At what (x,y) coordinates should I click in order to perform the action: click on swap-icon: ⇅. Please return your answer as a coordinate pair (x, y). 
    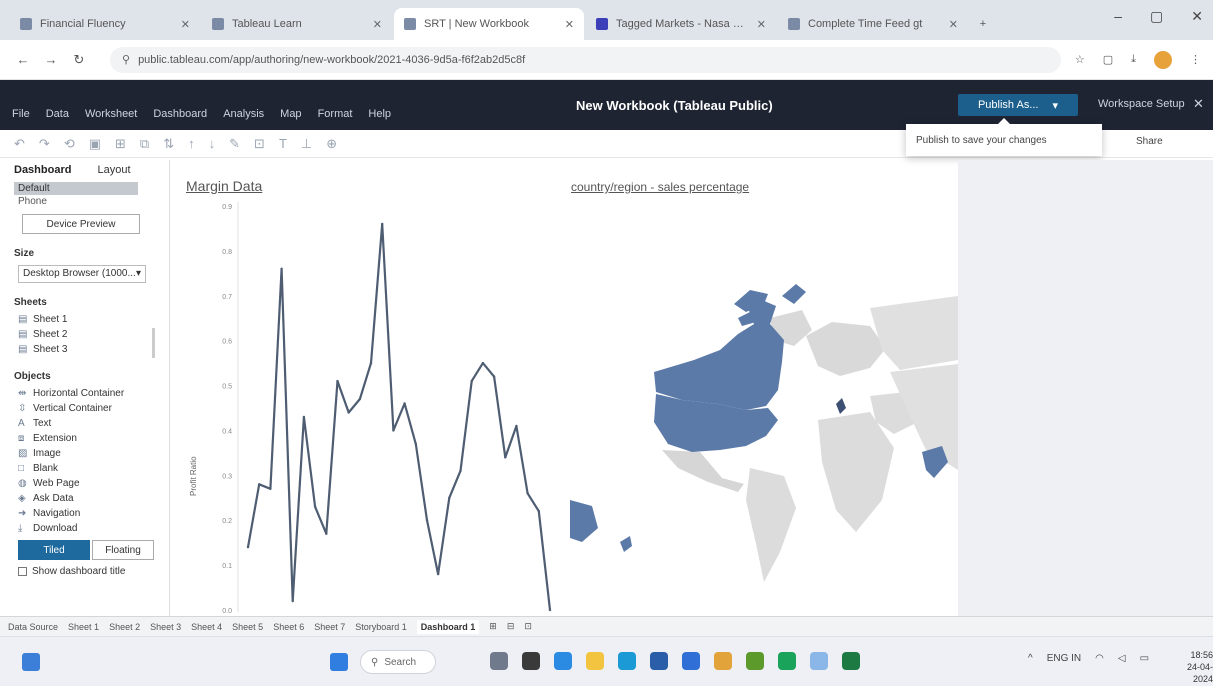
    Looking at the image, I should click on (168, 144).